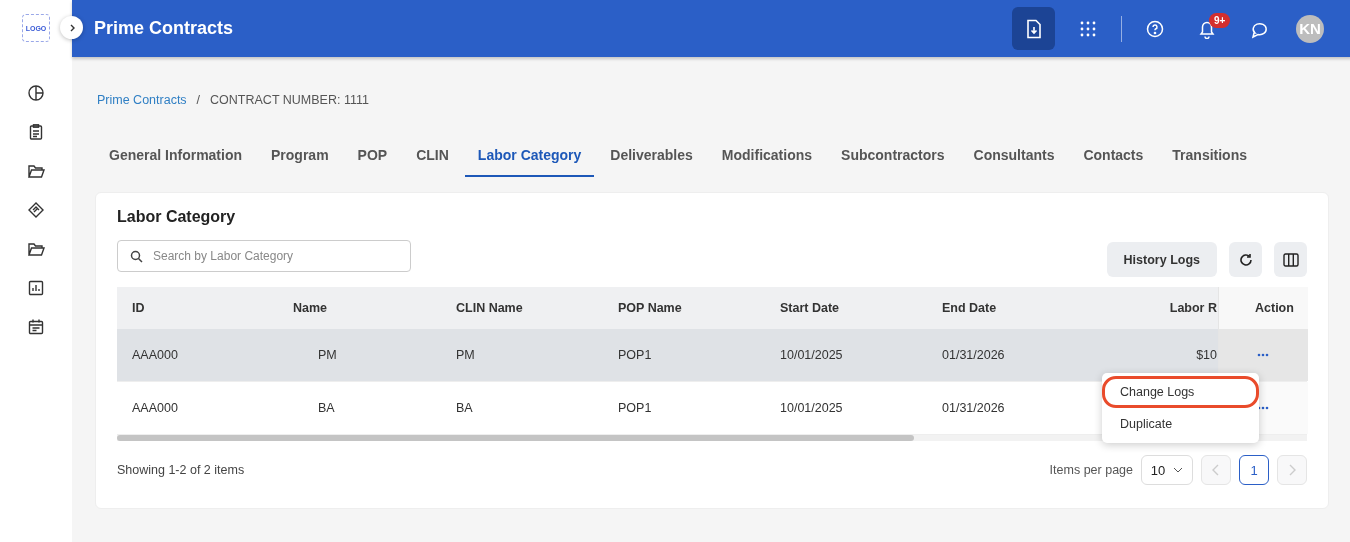  What do you see at coordinates (767, 162) in the screenshot?
I see `tab: Modifications` at bounding box center [767, 162].